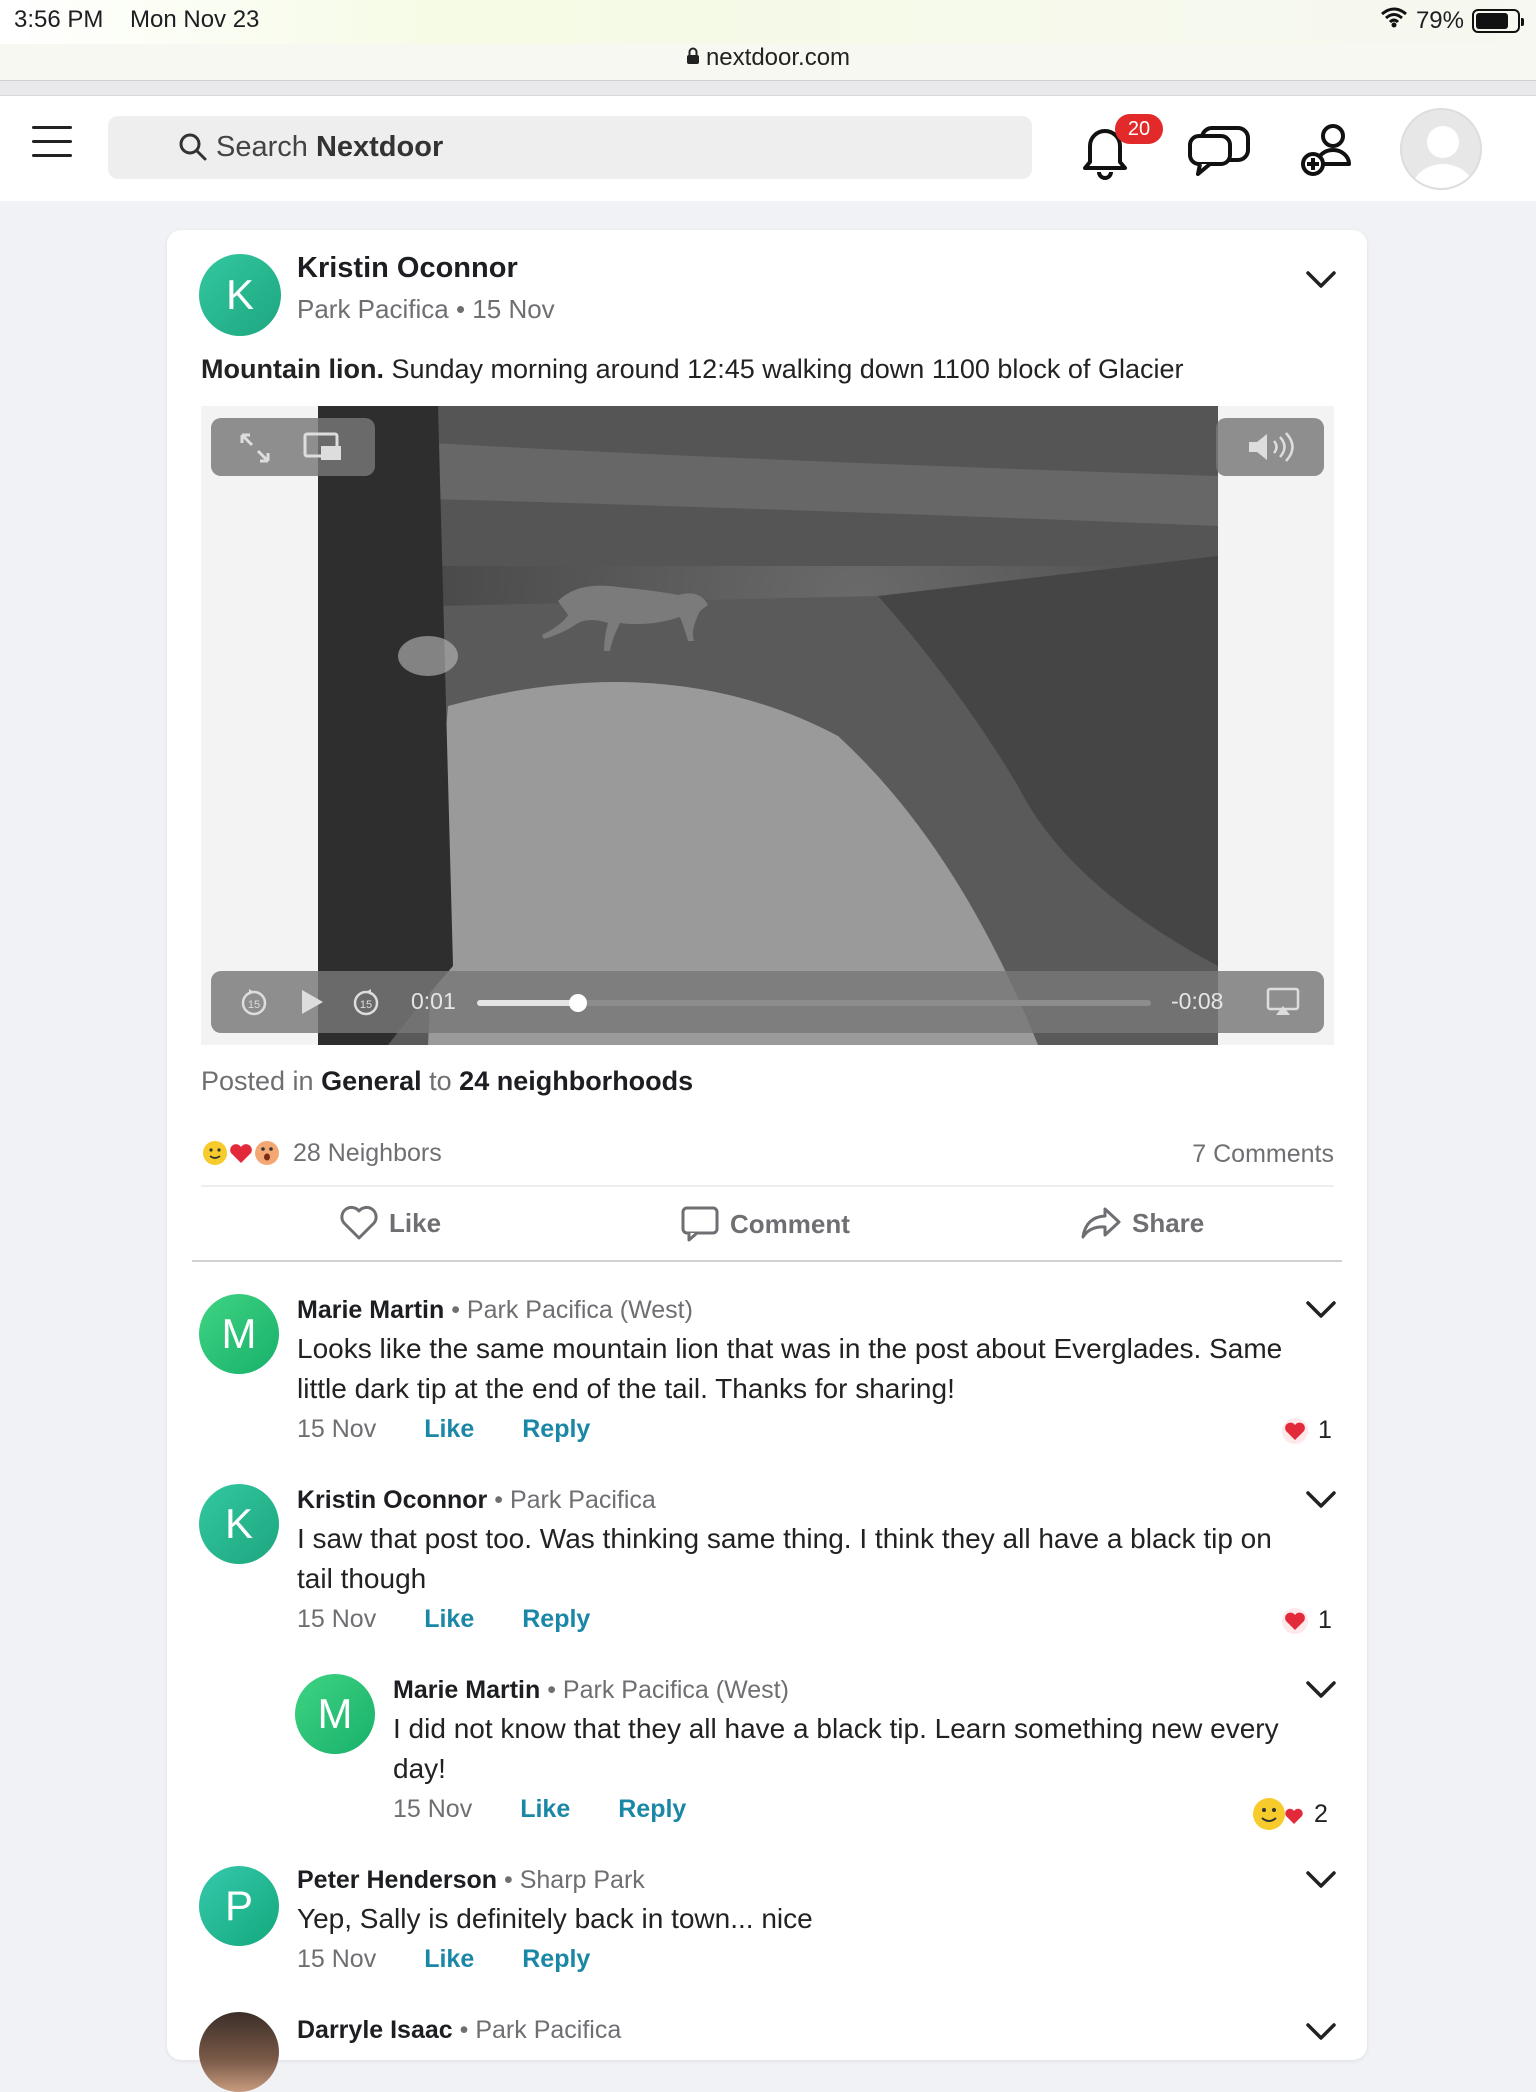 This screenshot has height=2092, width=1536. Describe the element at coordinates (292, 369) in the screenshot. I see `post-title: Mountain lion.` at that location.